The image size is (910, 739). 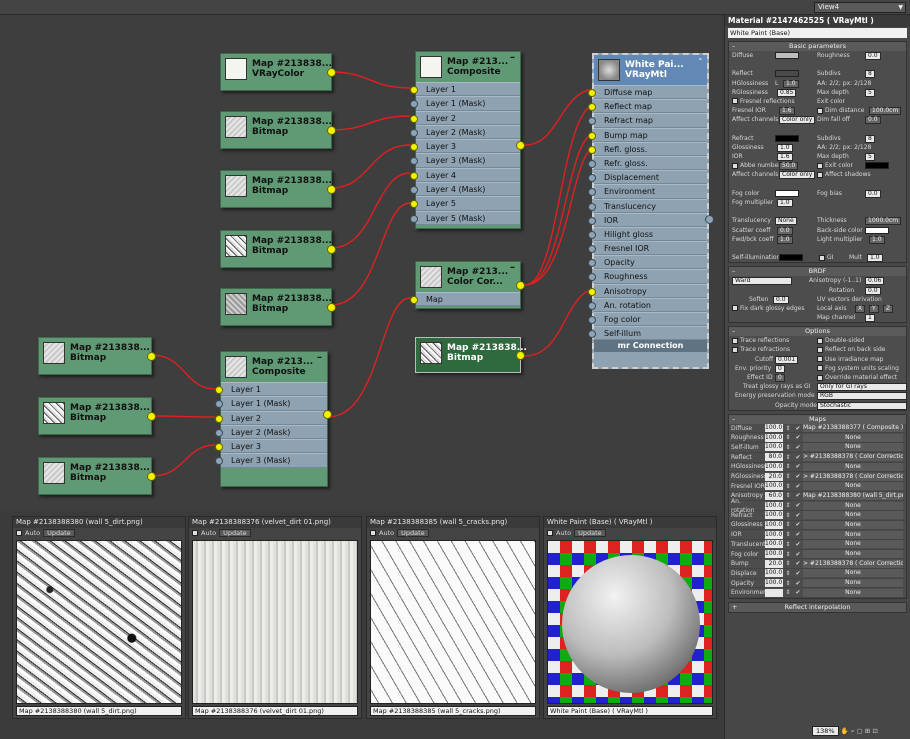 I want to click on dim-distance-field: 100.0cm, so click(x=885, y=111).